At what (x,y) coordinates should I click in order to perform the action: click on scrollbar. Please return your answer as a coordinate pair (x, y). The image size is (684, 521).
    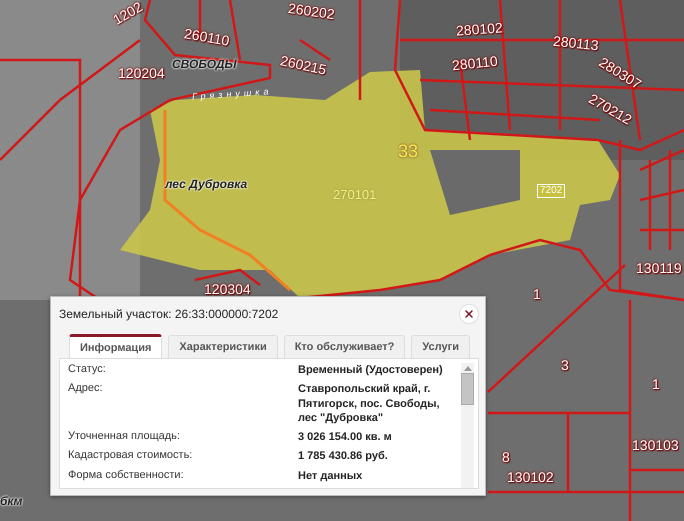
    Looking at the image, I should click on (467, 425).